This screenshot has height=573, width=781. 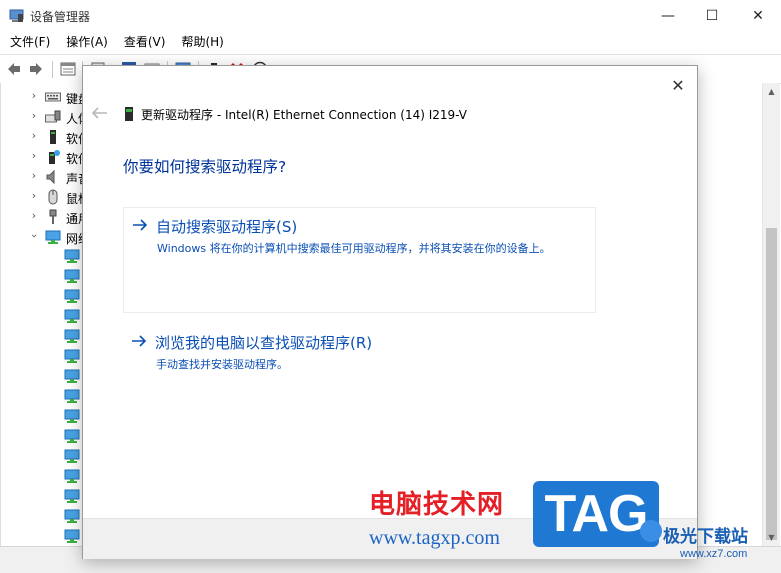 What do you see at coordinates (668, 15) in the screenshot?
I see `minimize-button: —` at bounding box center [668, 15].